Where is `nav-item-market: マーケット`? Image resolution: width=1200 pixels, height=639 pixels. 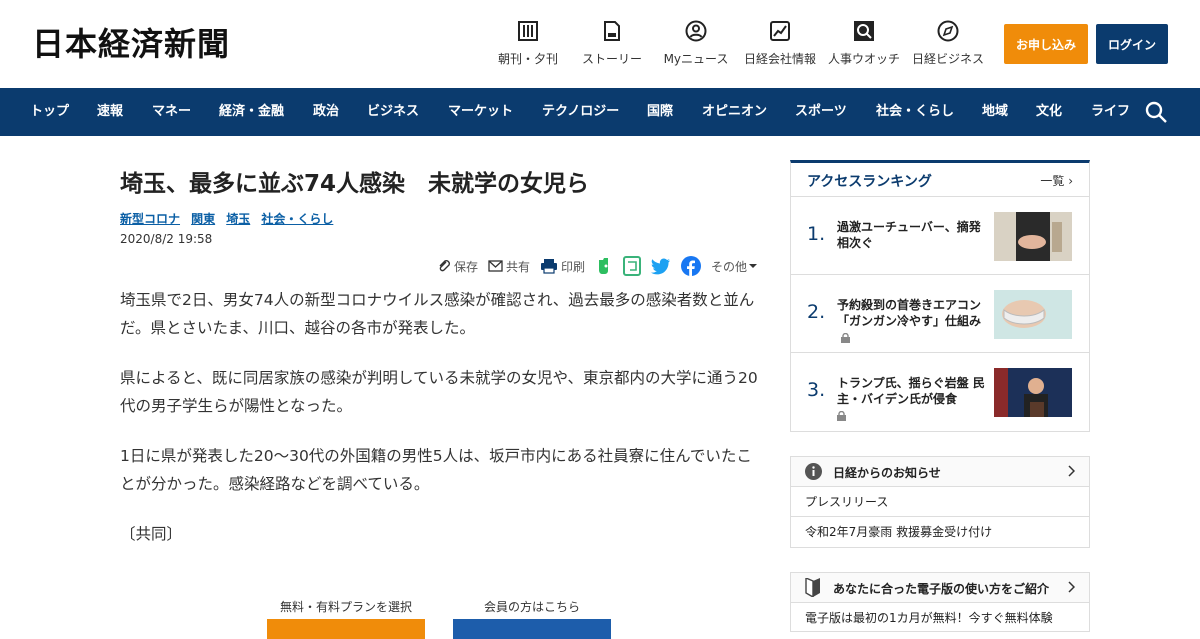
nav-item-market: マーケット is located at coordinates (480, 112).